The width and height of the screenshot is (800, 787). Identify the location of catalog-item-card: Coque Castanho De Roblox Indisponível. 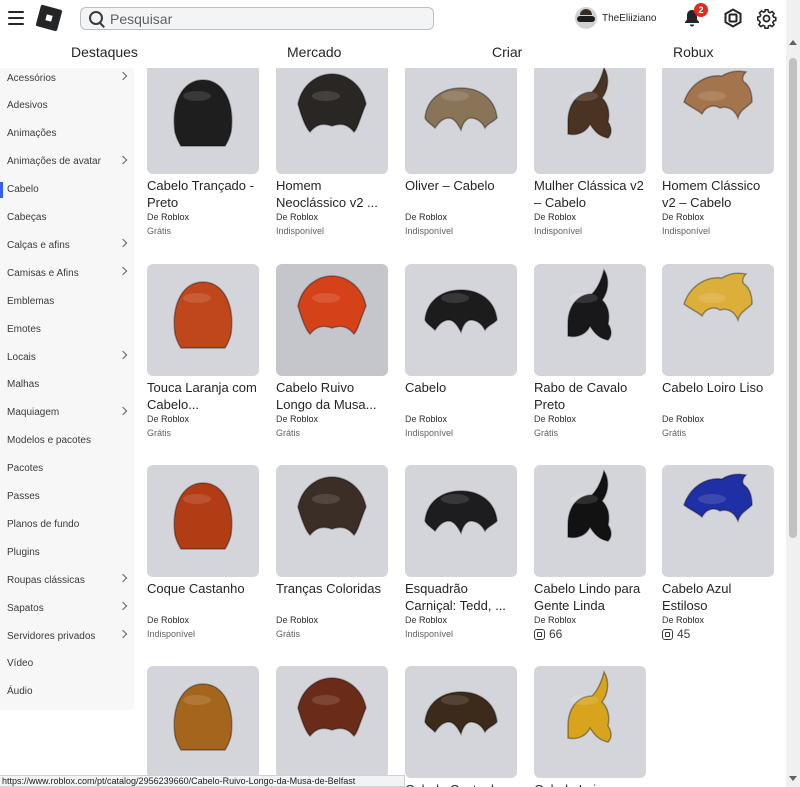
(204, 552).